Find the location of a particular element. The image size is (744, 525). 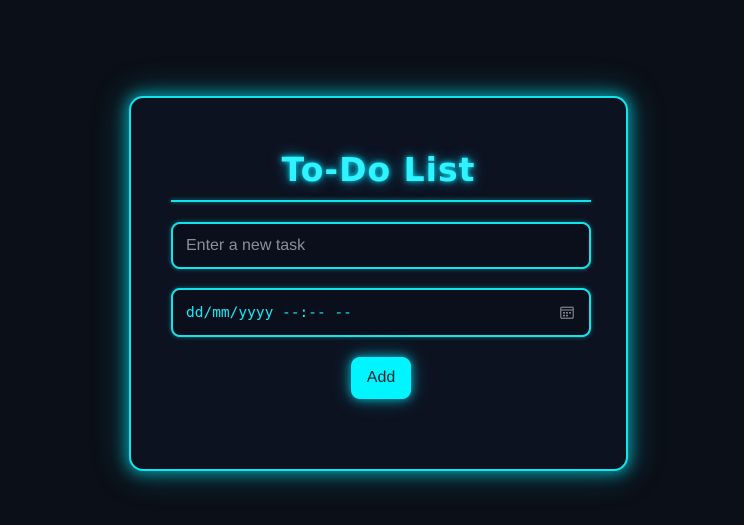

datetime-field: dd/mm/yyyy --:-- -- is located at coordinates (381, 312).